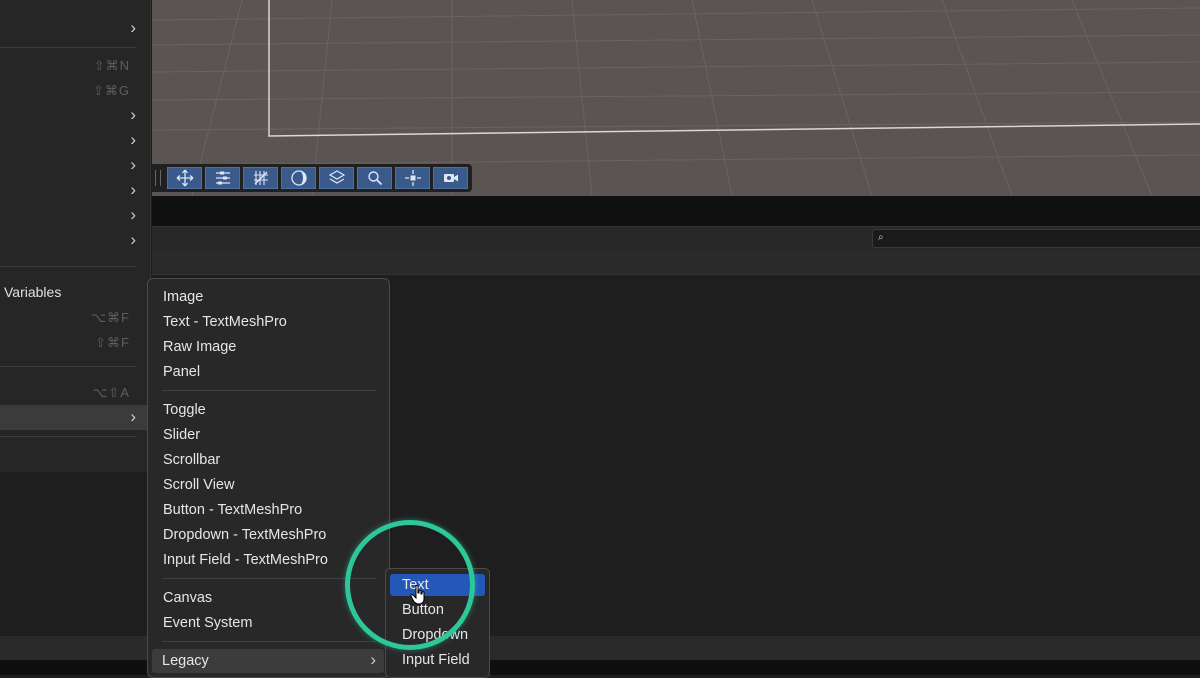  What do you see at coordinates (111, 90) in the screenshot?
I see `shortcut-label: ⇧⌘G` at bounding box center [111, 90].